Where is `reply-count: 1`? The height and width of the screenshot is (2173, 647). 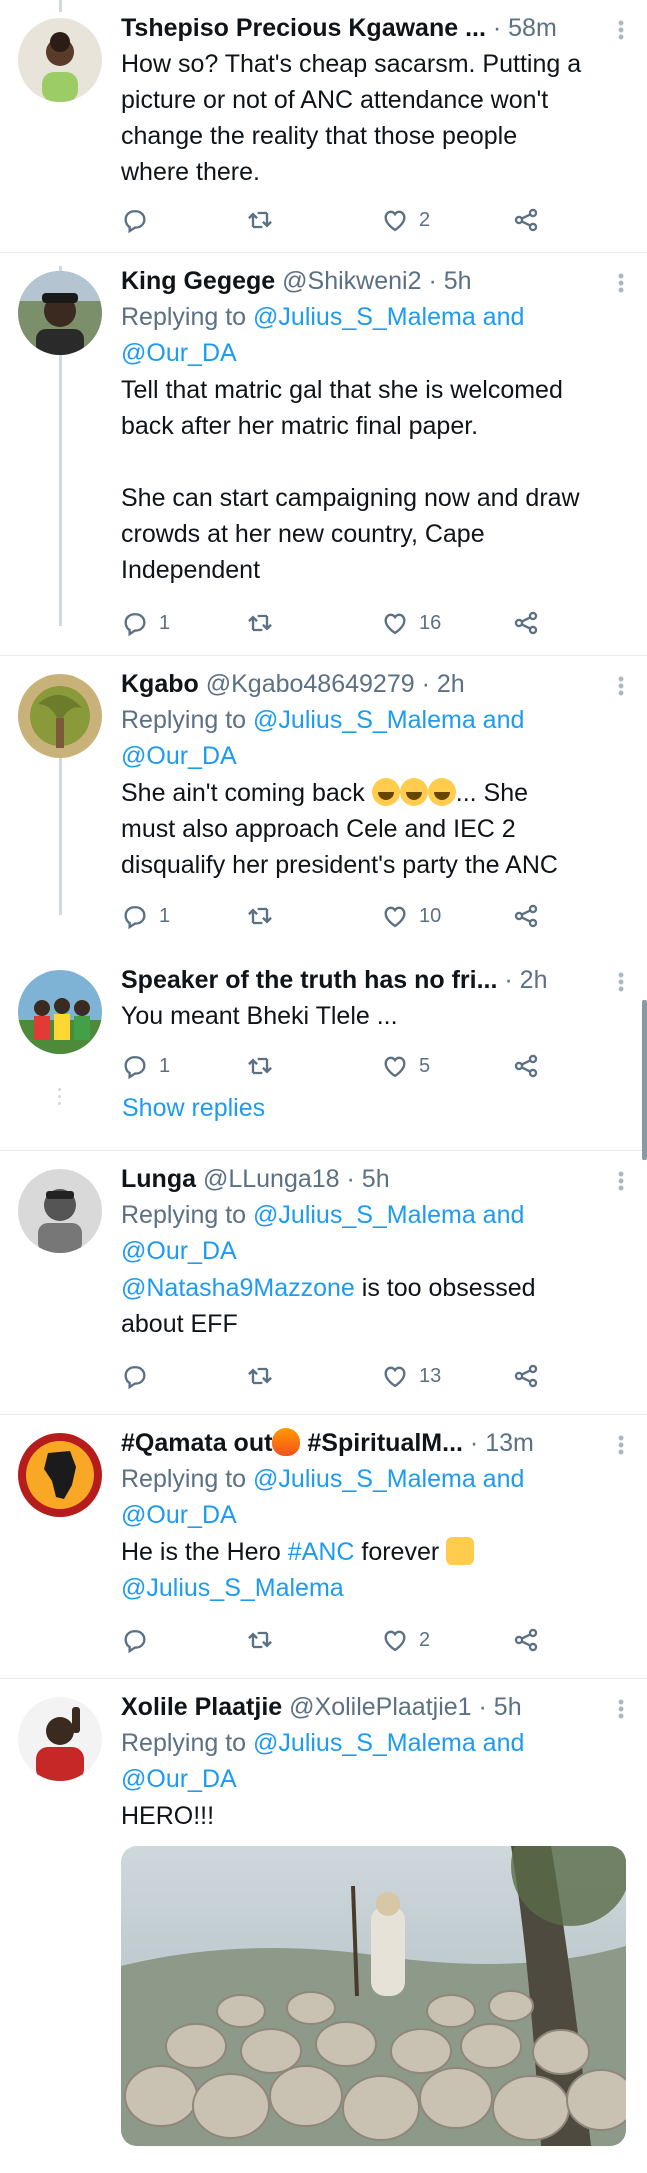
reply-count: 1 is located at coordinates (165, 622).